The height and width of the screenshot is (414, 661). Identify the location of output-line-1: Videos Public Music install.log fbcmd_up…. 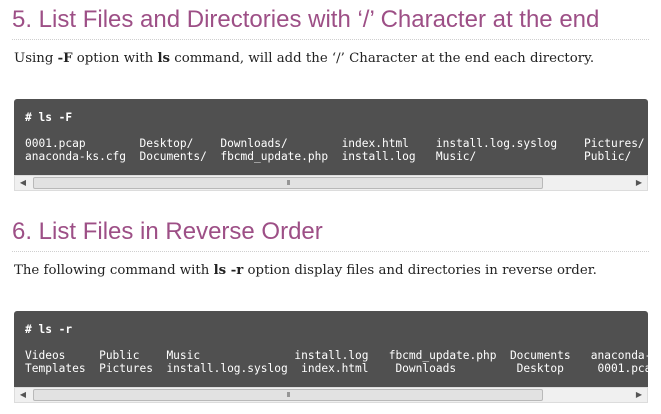
(336, 355).